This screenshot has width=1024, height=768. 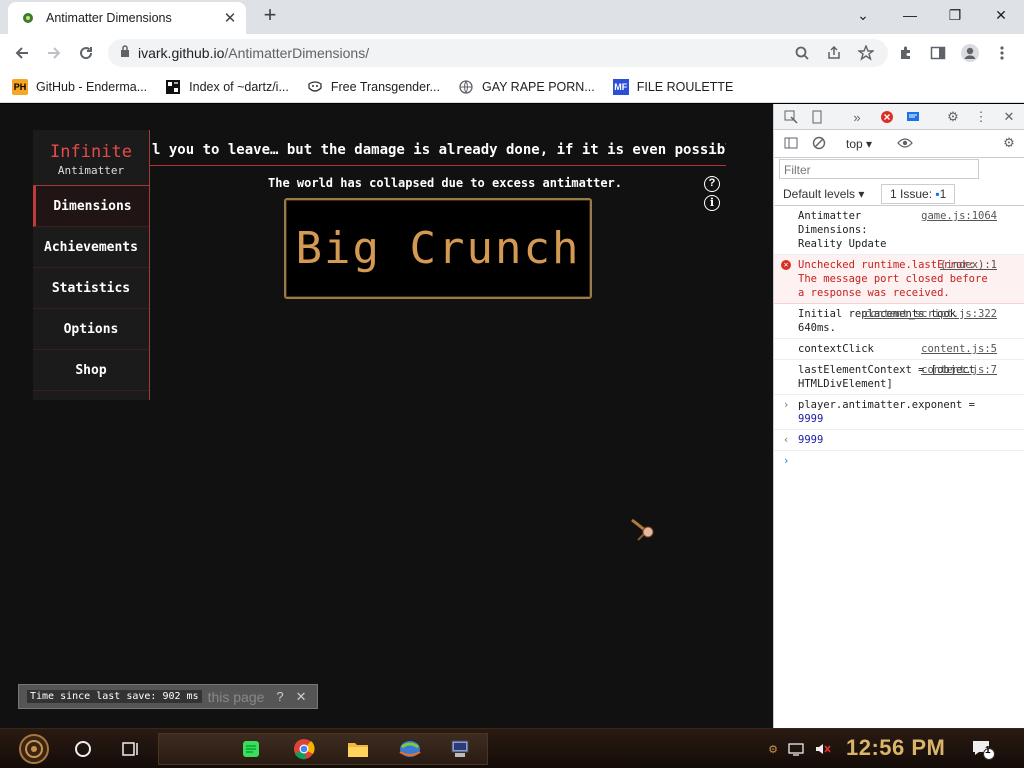 What do you see at coordinates (645, 533) in the screenshot?
I see `custom-cursor-icon` at bounding box center [645, 533].